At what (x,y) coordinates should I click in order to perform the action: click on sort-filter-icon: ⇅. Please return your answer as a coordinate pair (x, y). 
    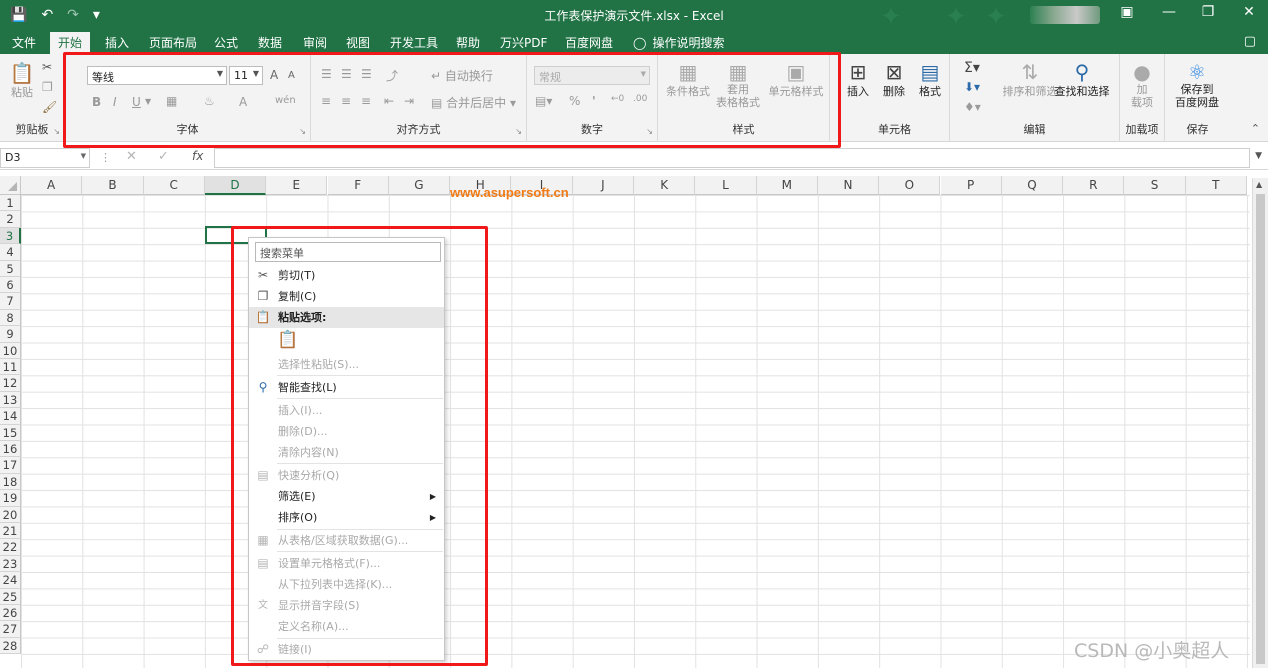
    Looking at the image, I should click on (1030, 72).